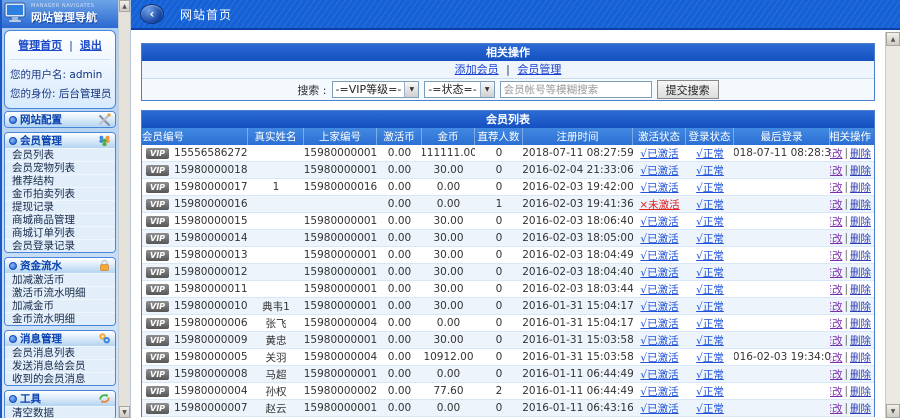  What do you see at coordinates (60, 206) in the screenshot?
I see `sidebar-item: 提现记录` at bounding box center [60, 206].